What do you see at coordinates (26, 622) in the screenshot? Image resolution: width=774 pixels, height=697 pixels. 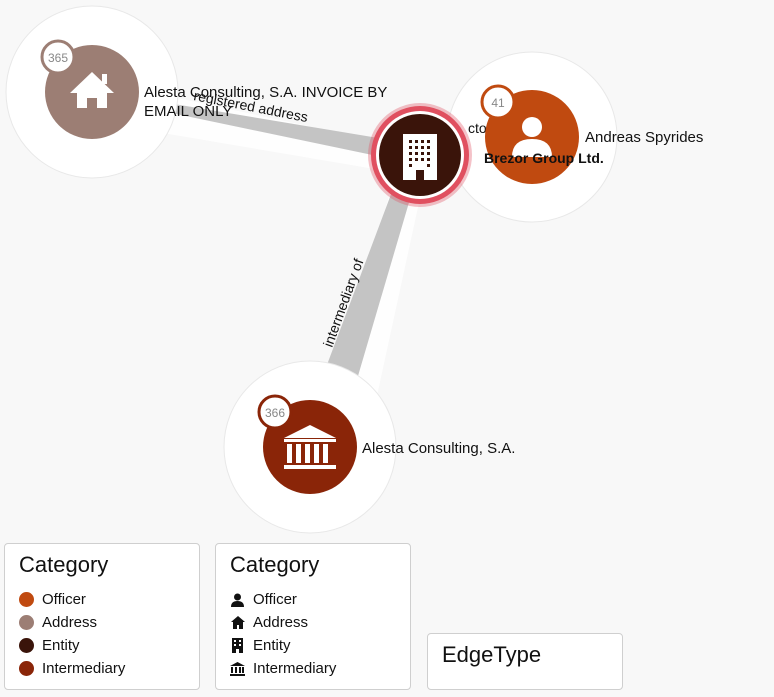 I see `address-color-swatch` at bounding box center [26, 622].